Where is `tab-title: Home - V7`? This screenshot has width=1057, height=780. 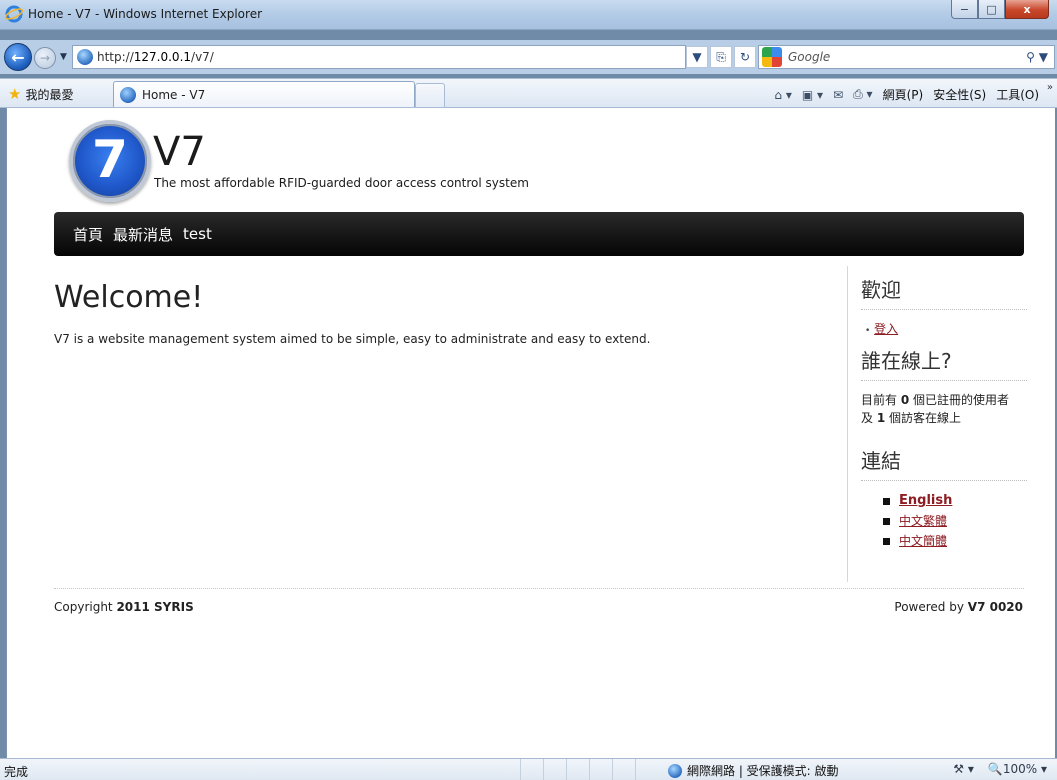
tab-title: Home - V7 is located at coordinates (174, 94).